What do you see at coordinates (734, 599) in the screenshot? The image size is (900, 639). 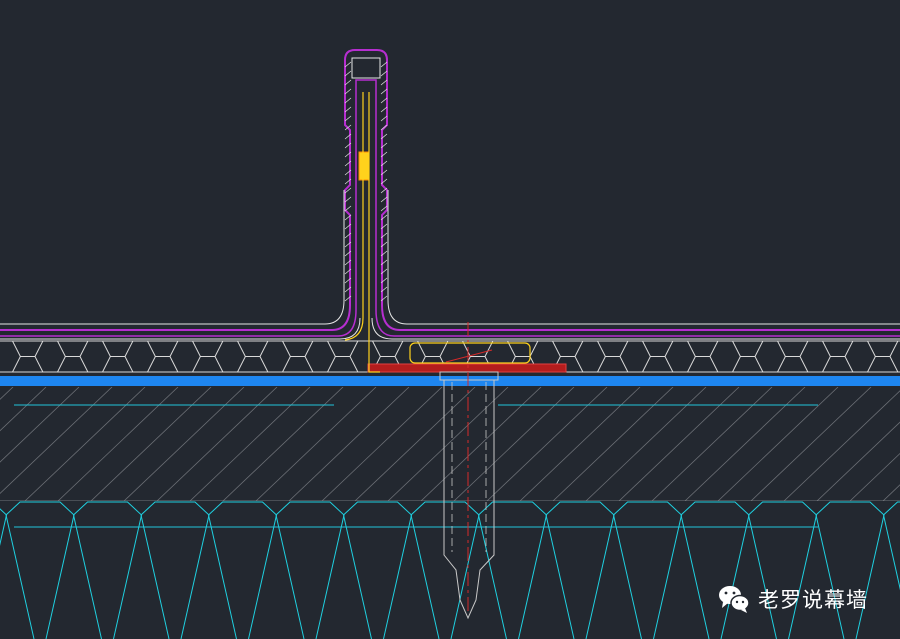 I see `wechat-icon` at bounding box center [734, 599].